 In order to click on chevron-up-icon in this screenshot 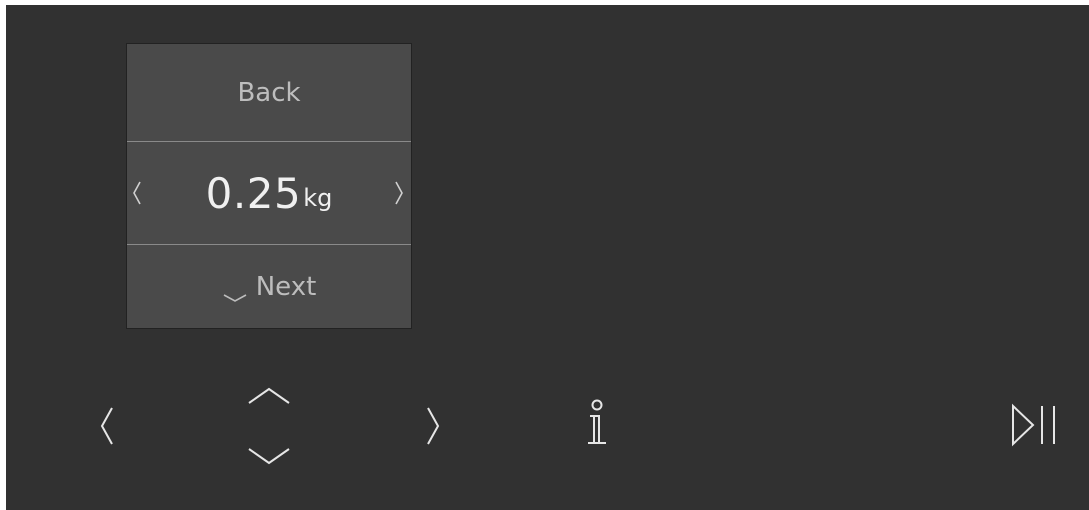, I will do `click(269, 396)`.